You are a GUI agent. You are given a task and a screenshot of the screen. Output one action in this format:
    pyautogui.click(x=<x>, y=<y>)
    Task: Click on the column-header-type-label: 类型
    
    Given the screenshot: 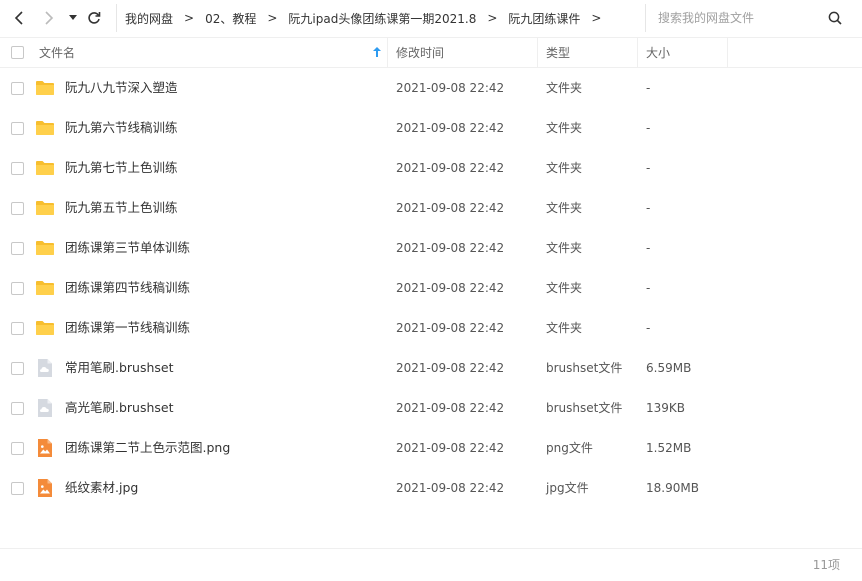 What is the action you would take?
    pyautogui.click(x=558, y=53)
    